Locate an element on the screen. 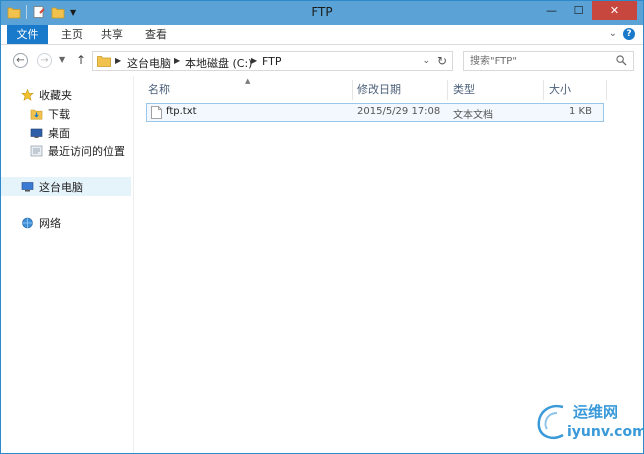 Image resolution: width=644 pixels, height=454 pixels. nav-item-this-pc: 这台电脑 is located at coordinates (66, 186).